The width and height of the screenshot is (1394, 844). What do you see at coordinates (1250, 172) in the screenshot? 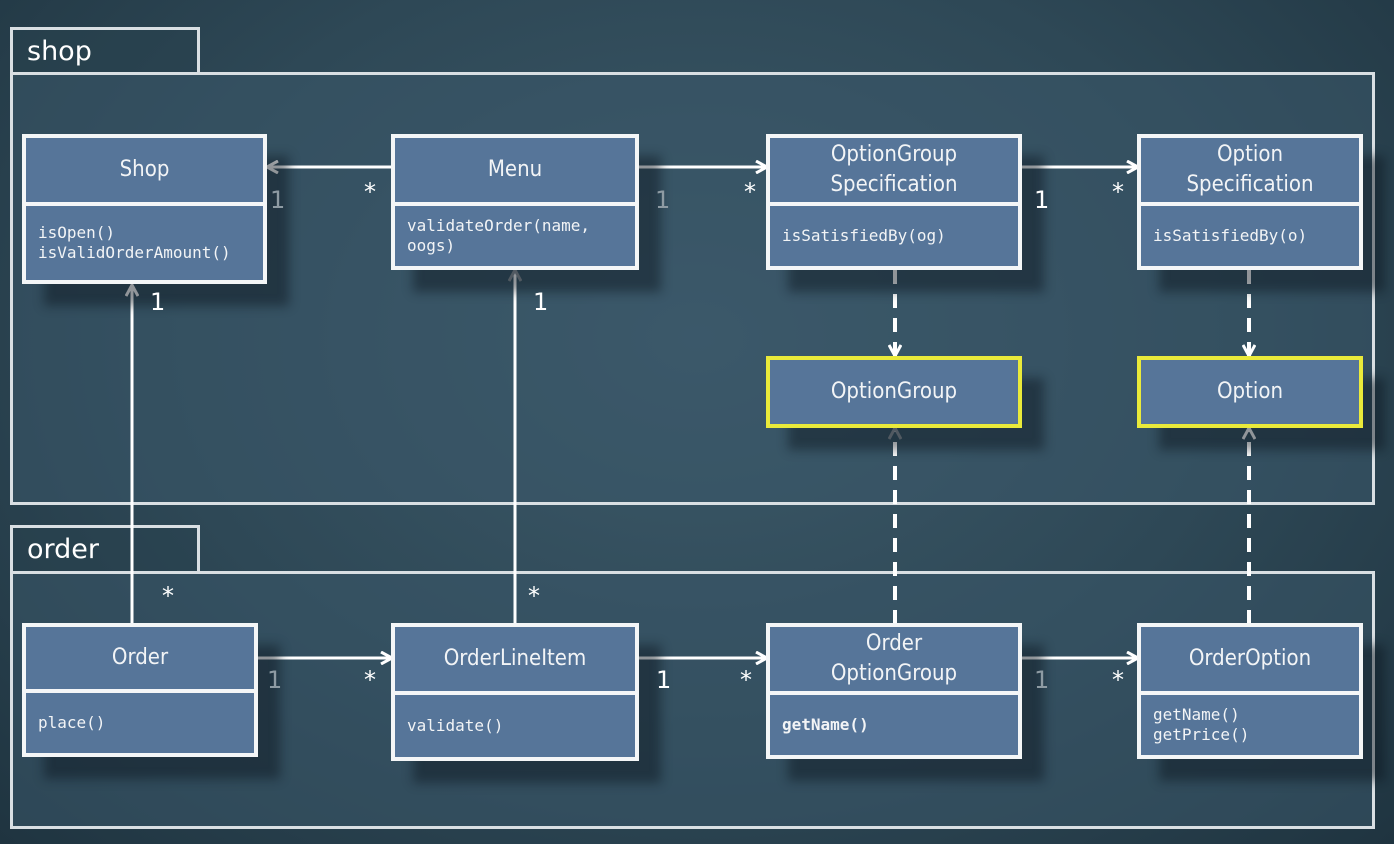
I see `class-name: Option Specification` at bounding box center [1250, 172].